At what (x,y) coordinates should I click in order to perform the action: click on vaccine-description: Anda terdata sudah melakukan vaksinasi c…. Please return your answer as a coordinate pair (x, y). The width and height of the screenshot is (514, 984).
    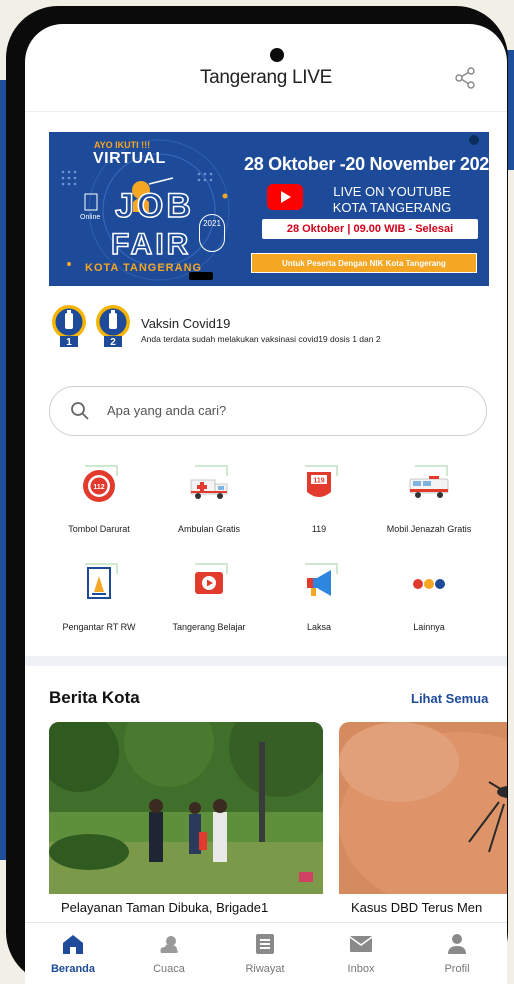
    Looking at the image, I should click on (261, 339).